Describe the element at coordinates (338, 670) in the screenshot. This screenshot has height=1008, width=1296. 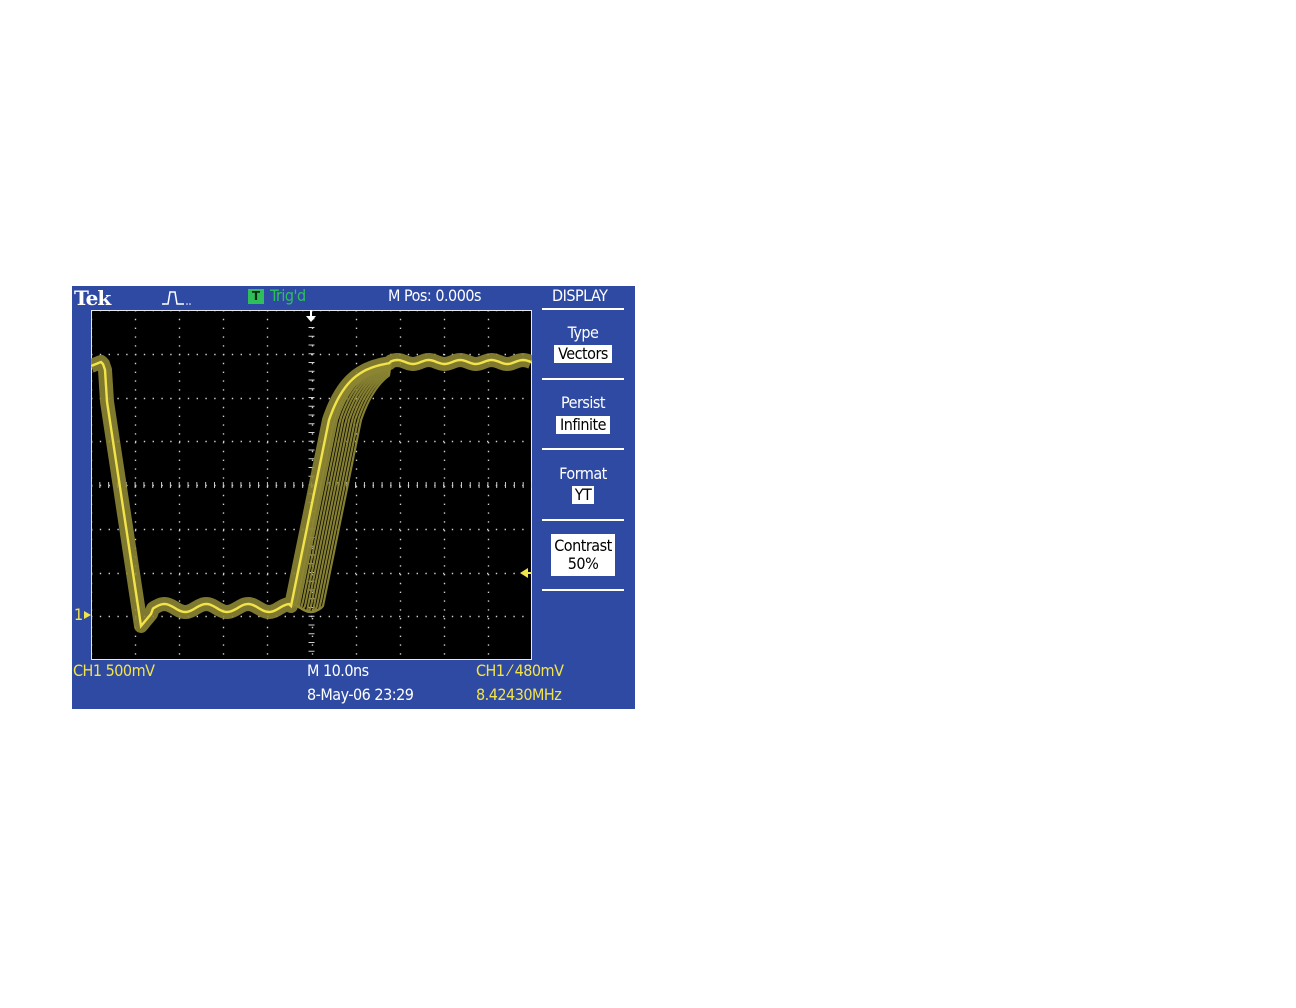
I see `timebase-readout: M 10.0ns` at that location.